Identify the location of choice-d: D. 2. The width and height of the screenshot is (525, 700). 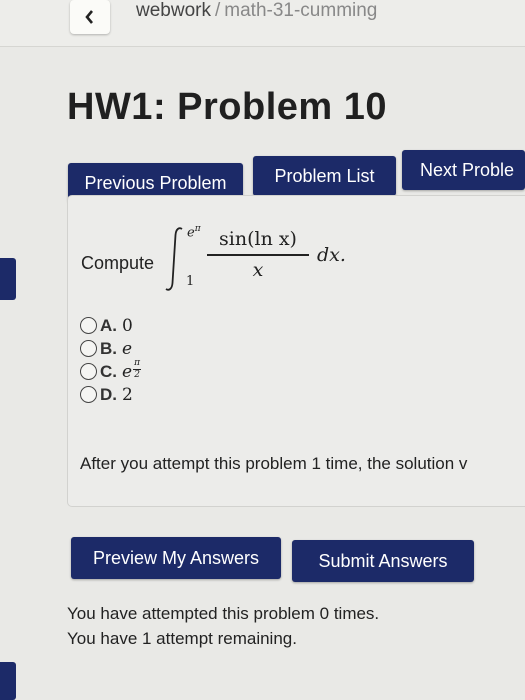
(110, 394).